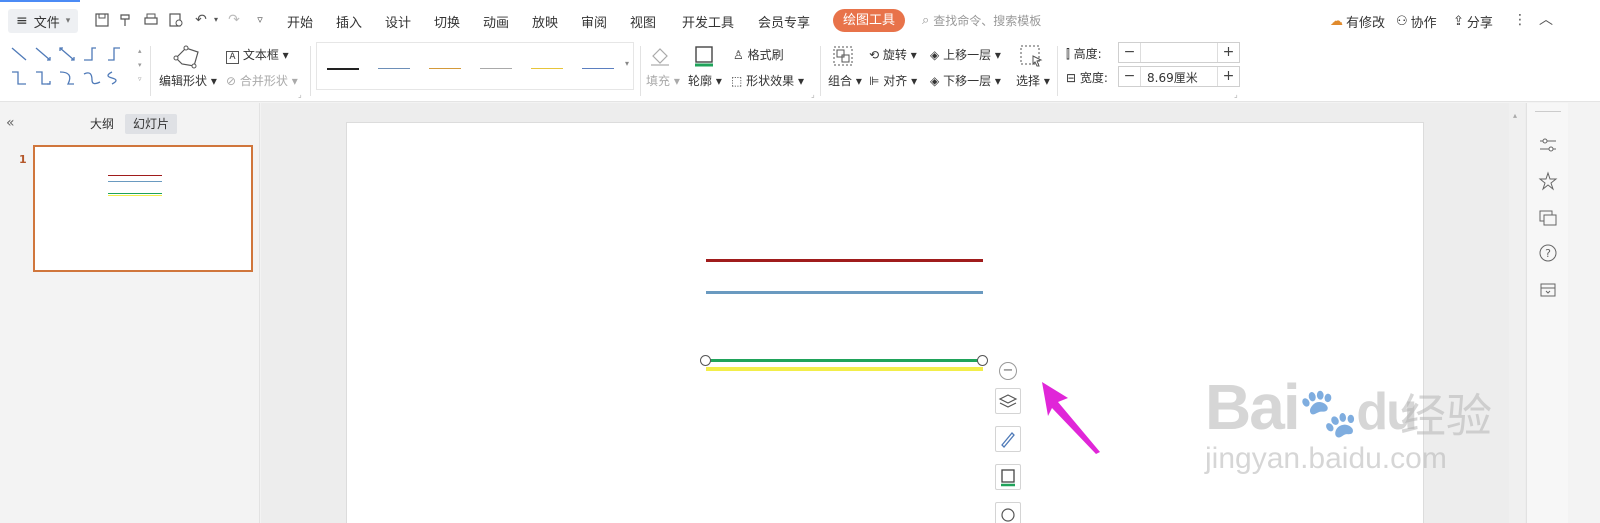 This screenshot has width=1600, height=523. I want to click on line-end-handle, so click(982, 360).